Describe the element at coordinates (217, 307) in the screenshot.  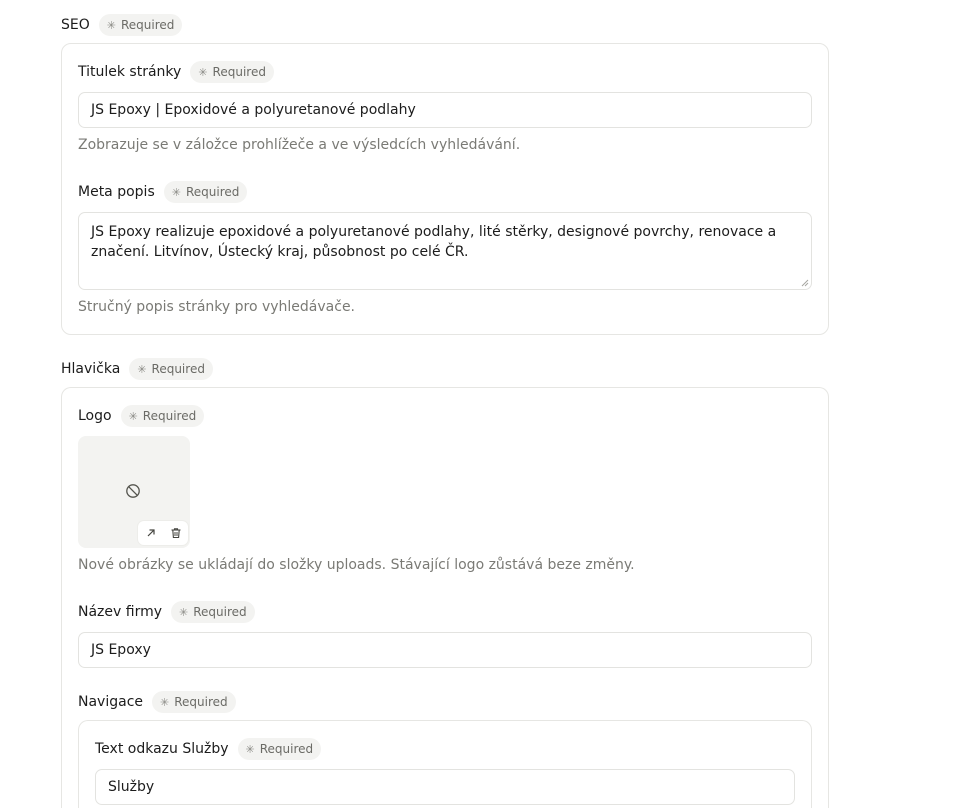
I see `meta-description-hint: Stručný popis stránky pro vyhledávače.` at that location.